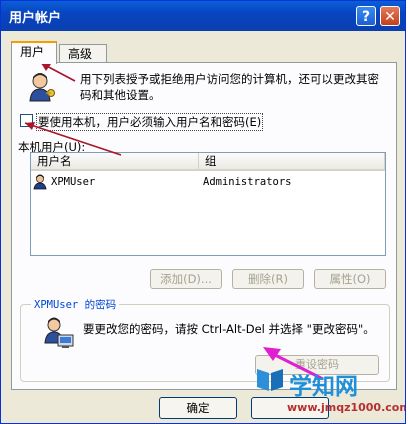 The height and width of the screenshot is (424, 408). I want to click on remove-user-button: 删除(R), so click(268, 279).